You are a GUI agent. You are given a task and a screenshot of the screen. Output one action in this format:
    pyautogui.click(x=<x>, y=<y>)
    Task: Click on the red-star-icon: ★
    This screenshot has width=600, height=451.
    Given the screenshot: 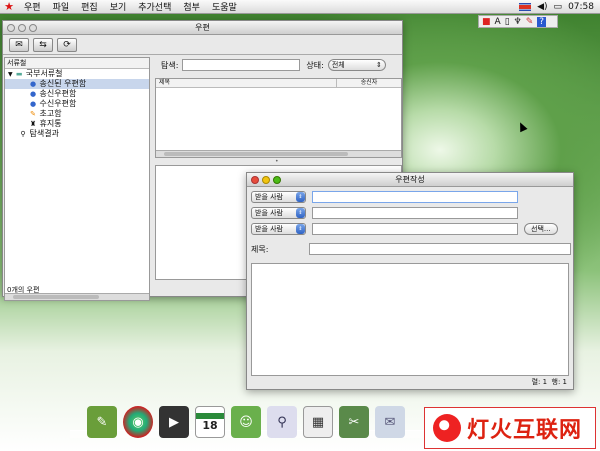 What is the action you would take?
    pyautogui.click(x=9, y=6)
    